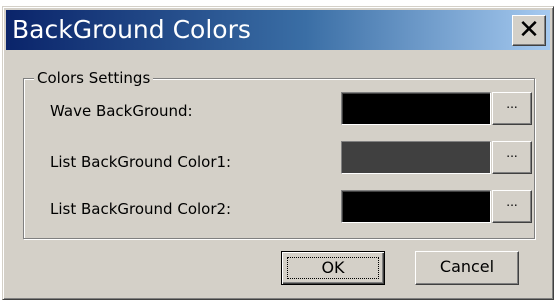 Image resolution: width=556 pixels, height=302 pixels. What do you see at coordinates (131, 29) in the screenshot?
I see `window-title: BackGround Colors` at bounding box center [131, 29].